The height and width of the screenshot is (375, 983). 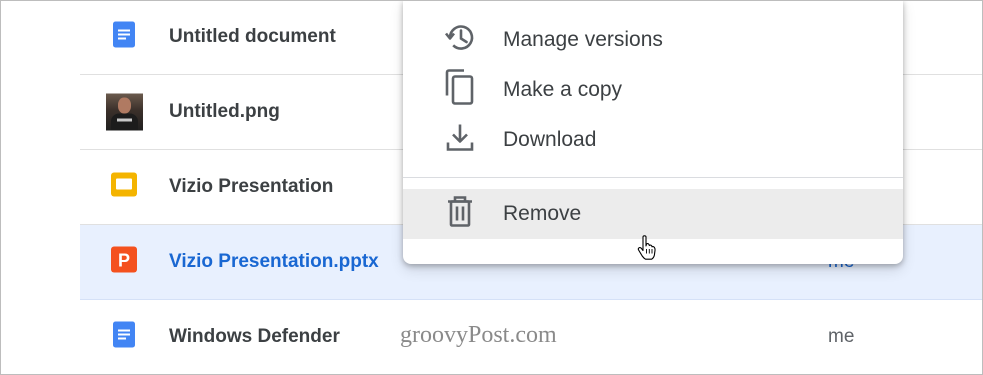 What do you see at coordinates (583, 39) in the screenshot?
I see `menu-item-label: Manage versions` at bounding box center [583, 39].